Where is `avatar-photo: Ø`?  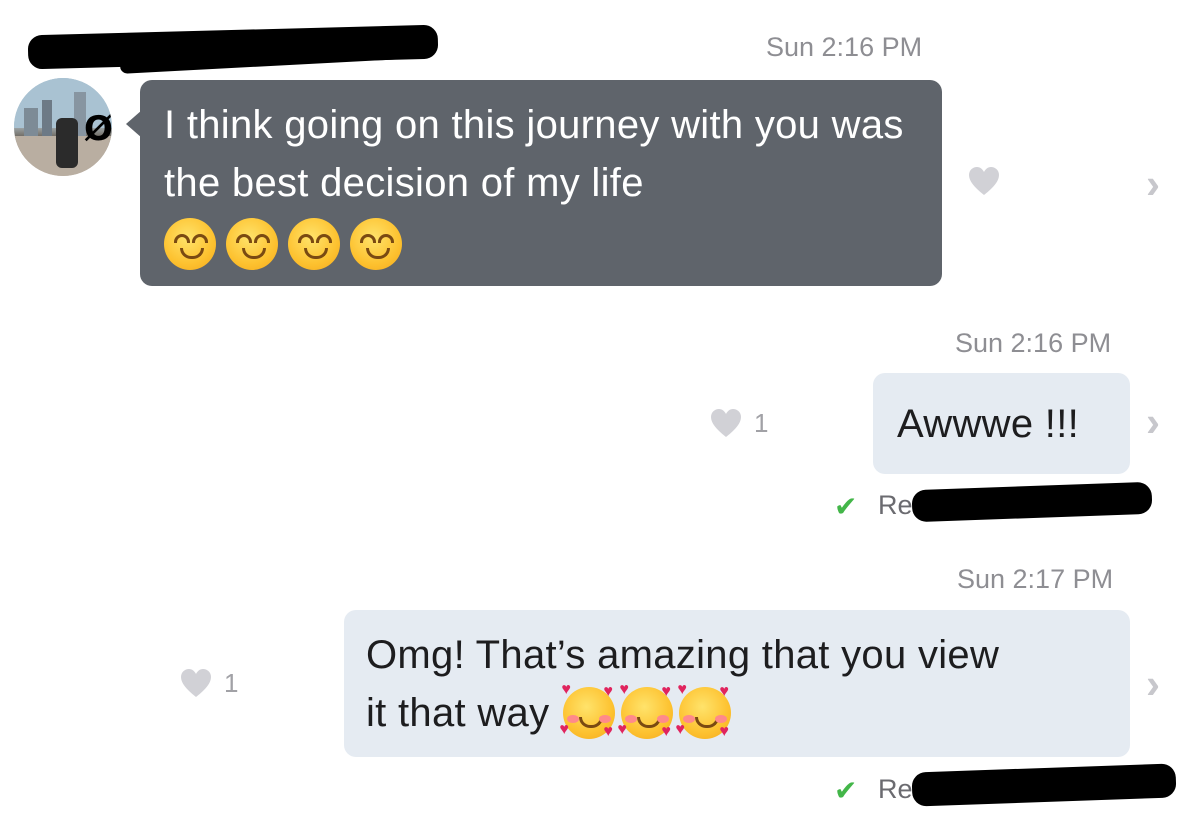
avatar-photo: Ø is located at coordinates (63, 127).